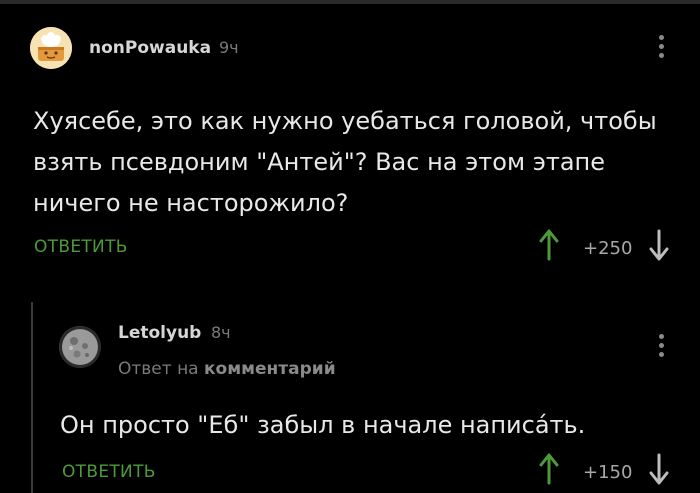  What do you see at coordinates (51, 48) in the screenshot?
I see `cartoon-avatar-icon` at bounding box center [51, 48].